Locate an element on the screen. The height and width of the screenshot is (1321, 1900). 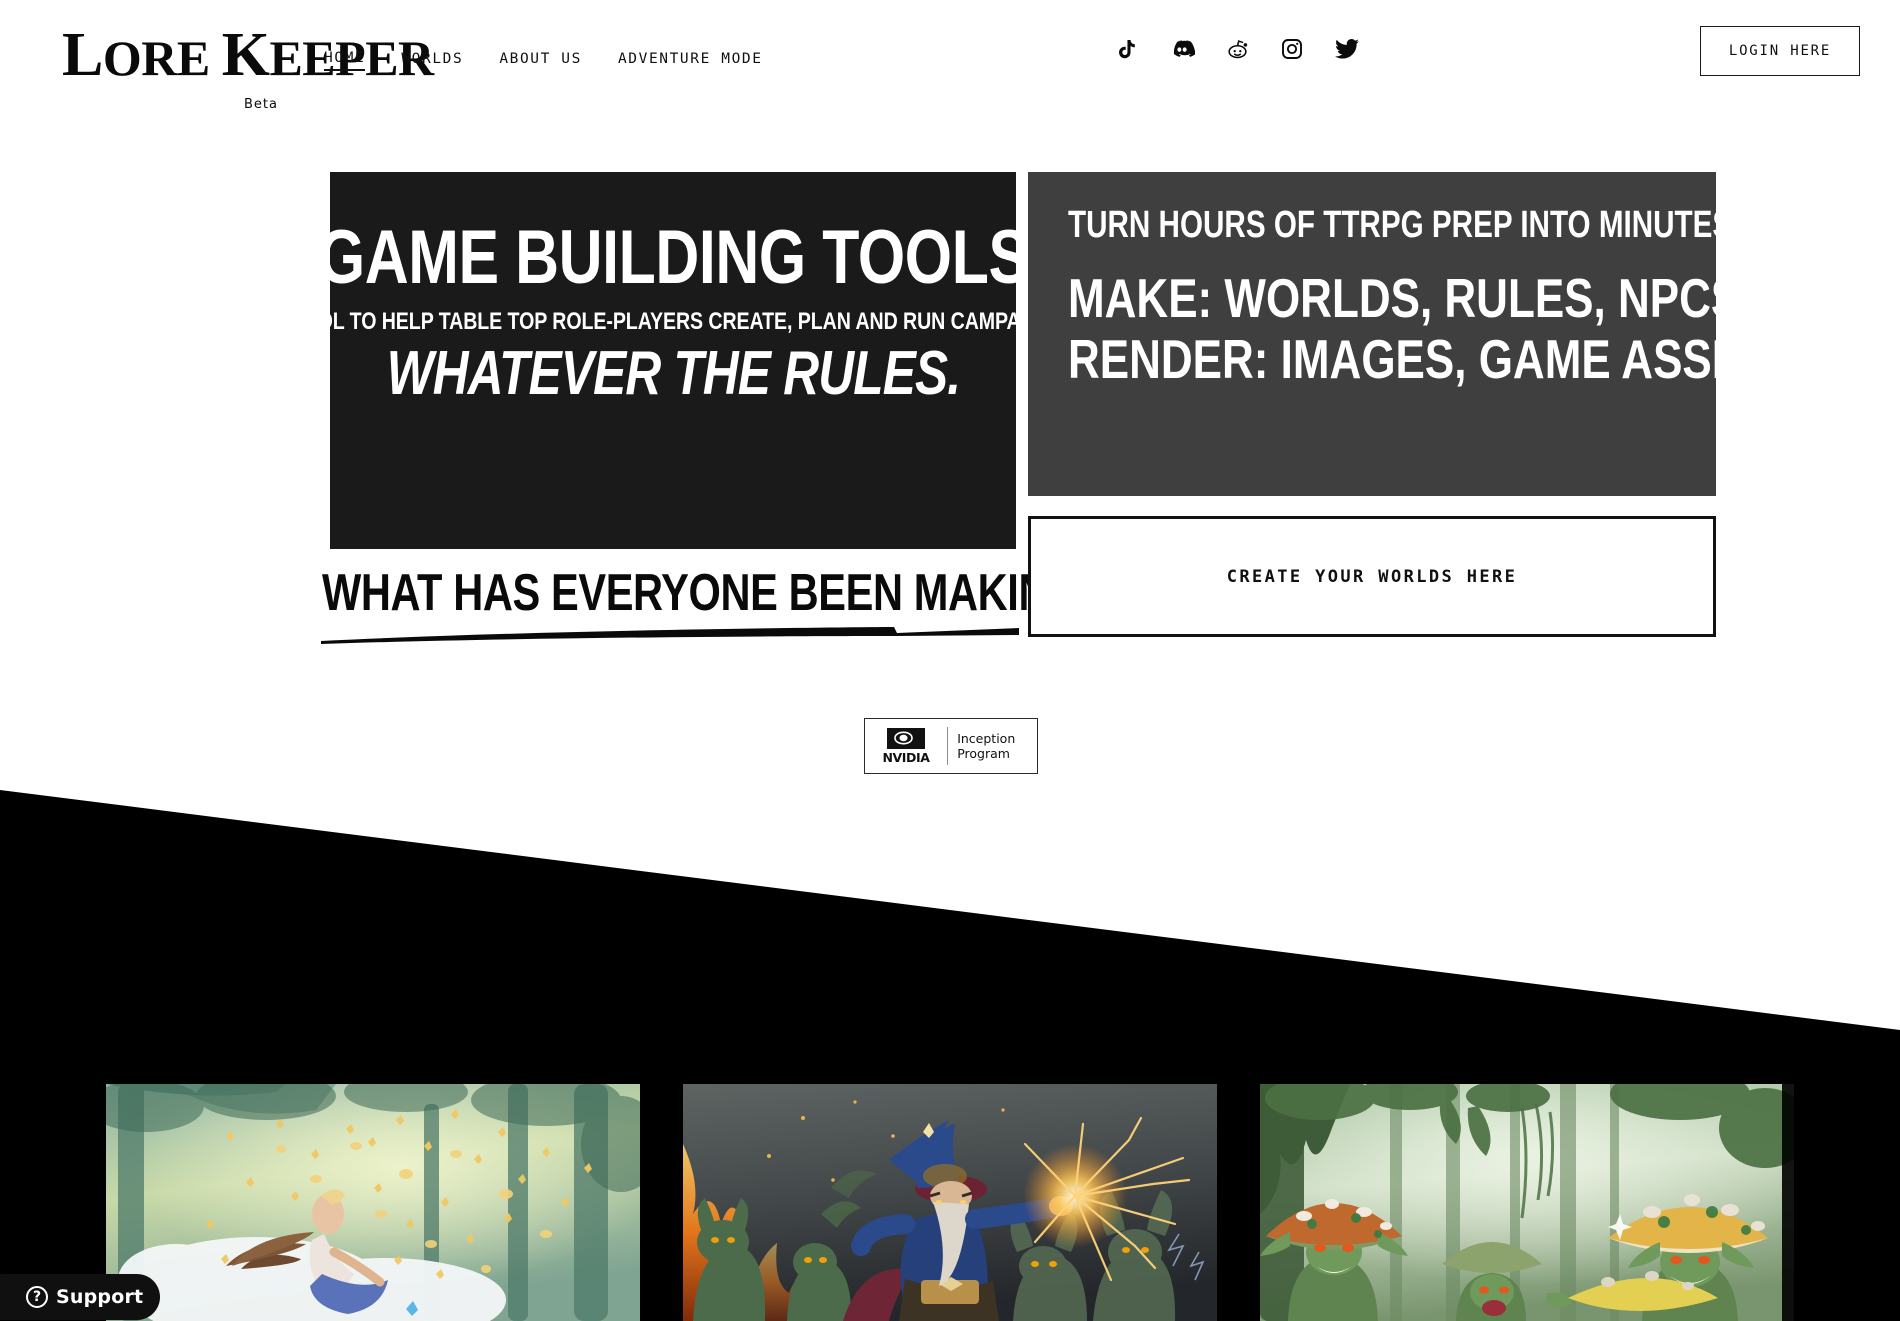
nvidia-brand-block: NVIDIA is located at coordinates (906, 746).